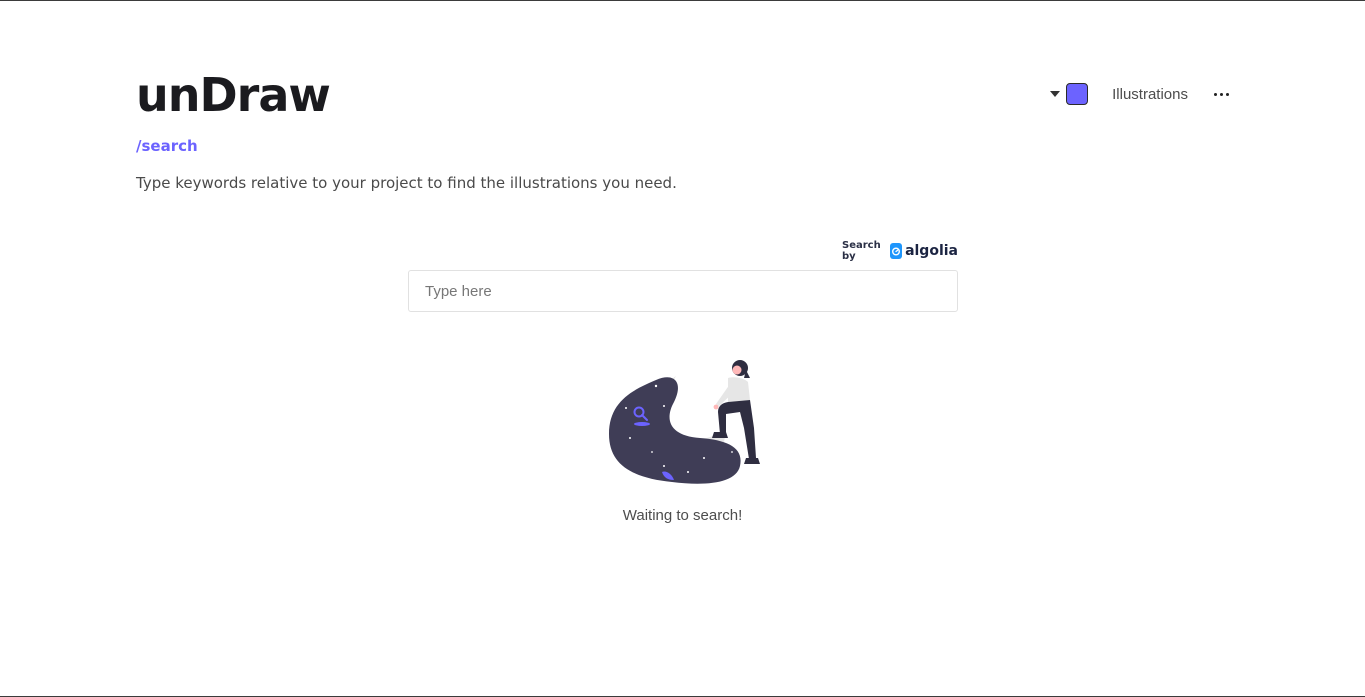 The height and width of the screenshot is (697, 1365). What do you see at coordinates (896, 251) in the screenshot?
I see `algolia-icon` at bounding box center [896, 251].